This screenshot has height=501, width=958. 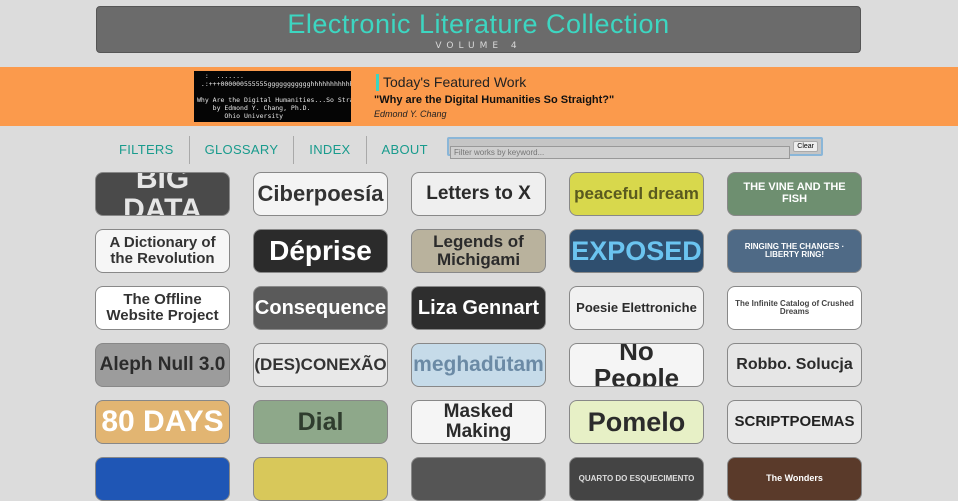 I want to click on work-tile: Masked Making, so click(x=478, y=422).